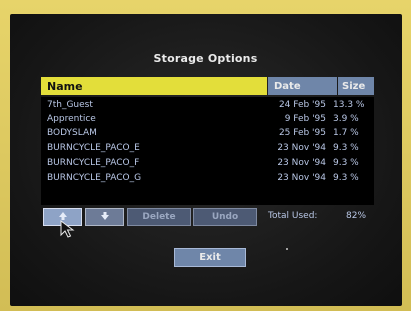  I want to click on column-header-date: Date, so click(302, 86).